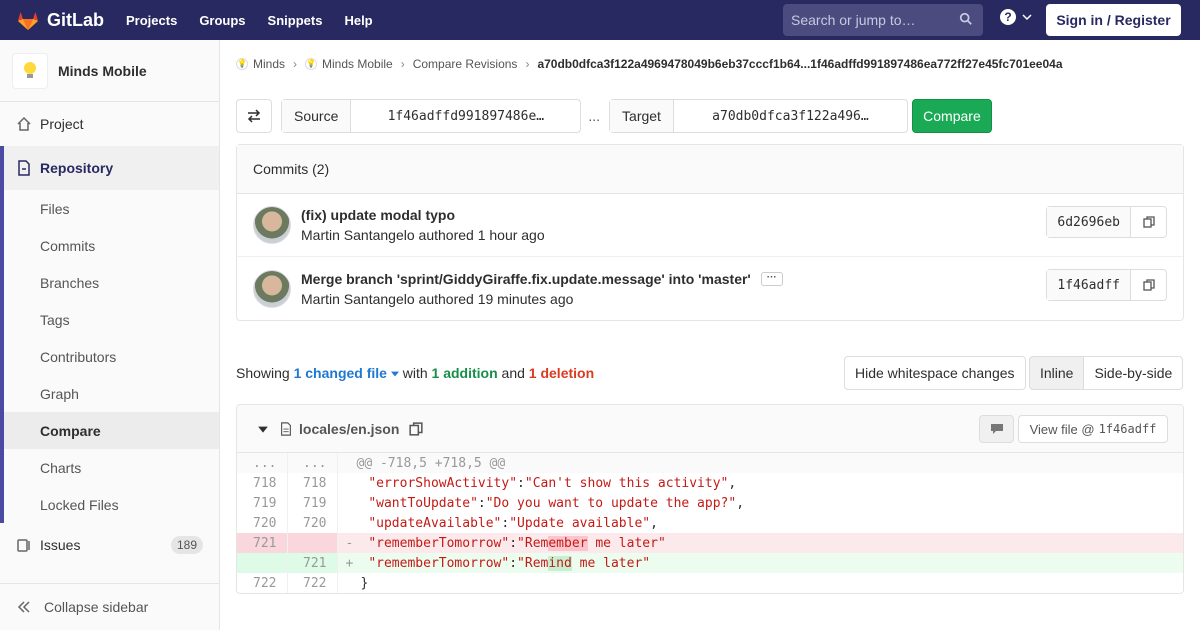 This screenshot has width=1200, height=630. What do you see at coordinates (262, 483) in the screenshot?
I see `old-line-number: 718` at bounding box center [262, 483].